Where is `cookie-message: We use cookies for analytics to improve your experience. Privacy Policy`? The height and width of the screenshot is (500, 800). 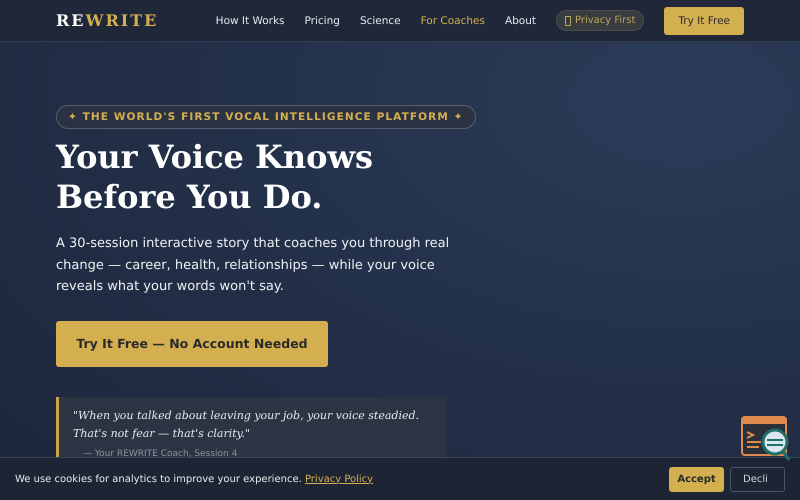
cookie-message: We use cookies for analytics to improve your experience. Privacy Policy is located at coordinates (194, 479).